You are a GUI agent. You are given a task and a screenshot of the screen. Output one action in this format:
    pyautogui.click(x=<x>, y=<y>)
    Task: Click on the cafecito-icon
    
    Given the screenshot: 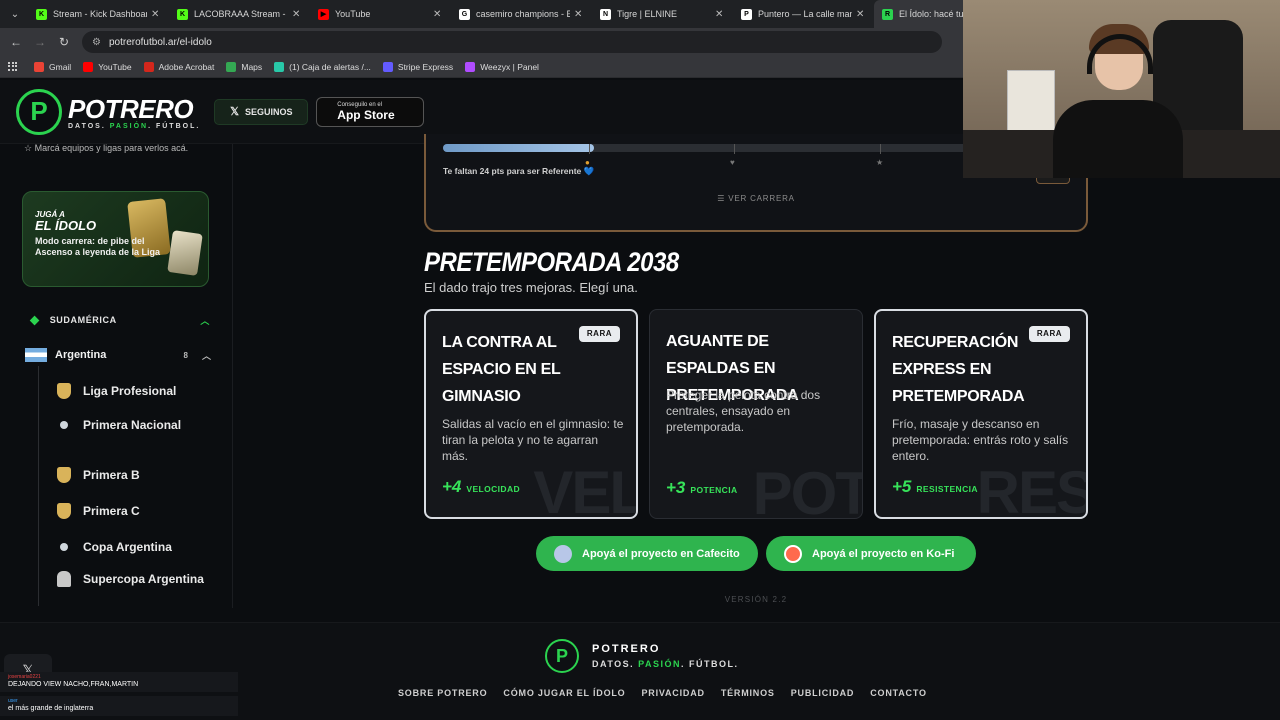 What is the action you would take?
    pyautogui.click(x=563, y=553)
    